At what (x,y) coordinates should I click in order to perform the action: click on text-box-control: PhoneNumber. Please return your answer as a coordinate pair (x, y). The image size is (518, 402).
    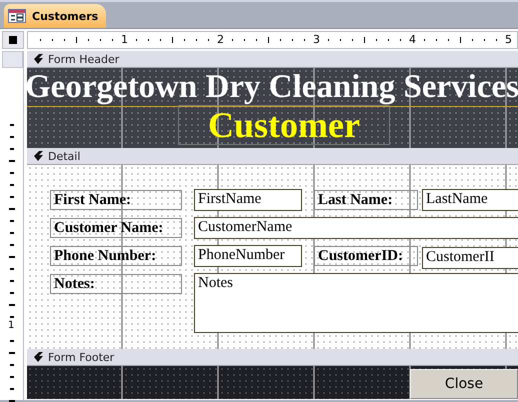
    Looking at the image, I should click on (248, 256).